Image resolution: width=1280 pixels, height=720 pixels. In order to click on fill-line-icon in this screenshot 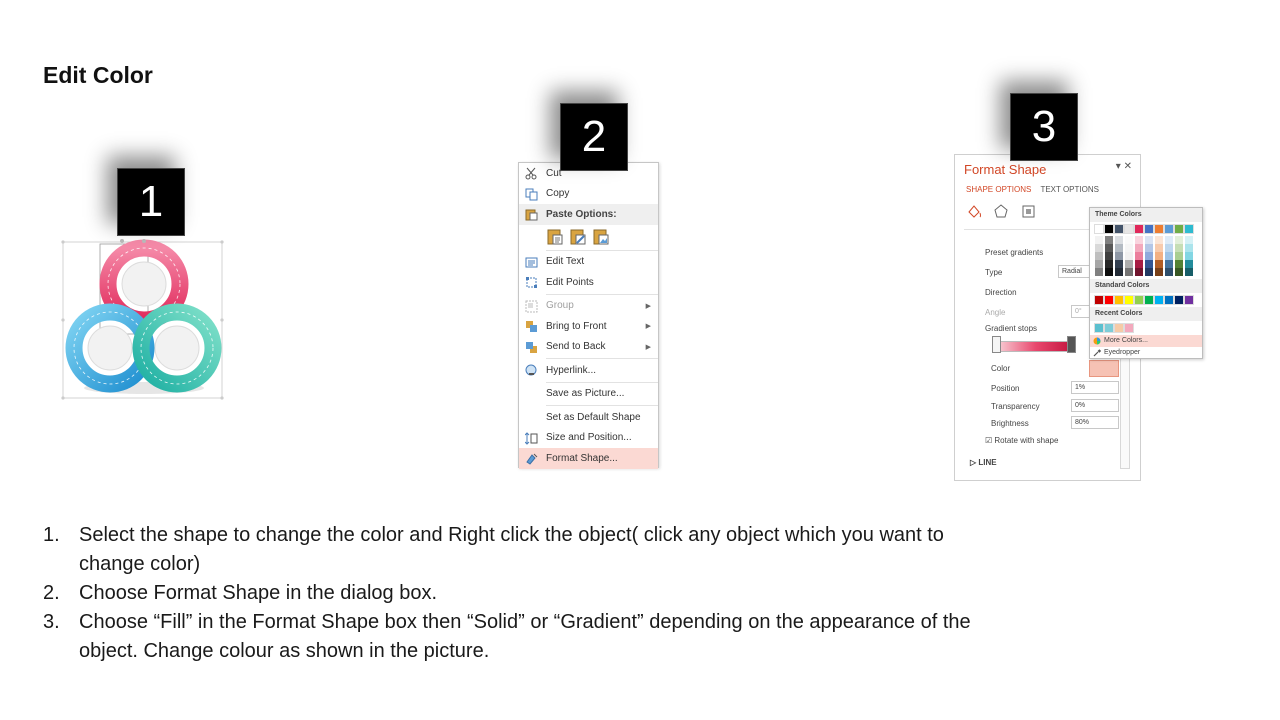, I will do `click(974, 211)`.